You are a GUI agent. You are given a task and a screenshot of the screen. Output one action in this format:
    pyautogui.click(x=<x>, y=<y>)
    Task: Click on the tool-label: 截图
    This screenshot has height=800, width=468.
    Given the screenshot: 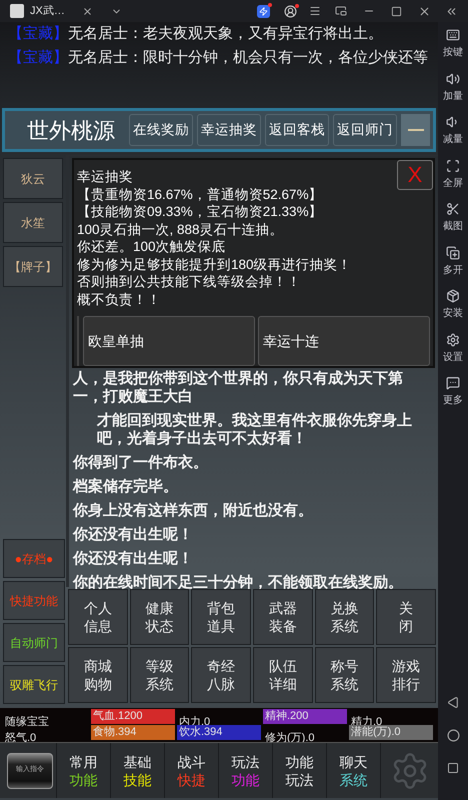 What is the action you would take?
    pyautogui.click(x=453, y=226)
    